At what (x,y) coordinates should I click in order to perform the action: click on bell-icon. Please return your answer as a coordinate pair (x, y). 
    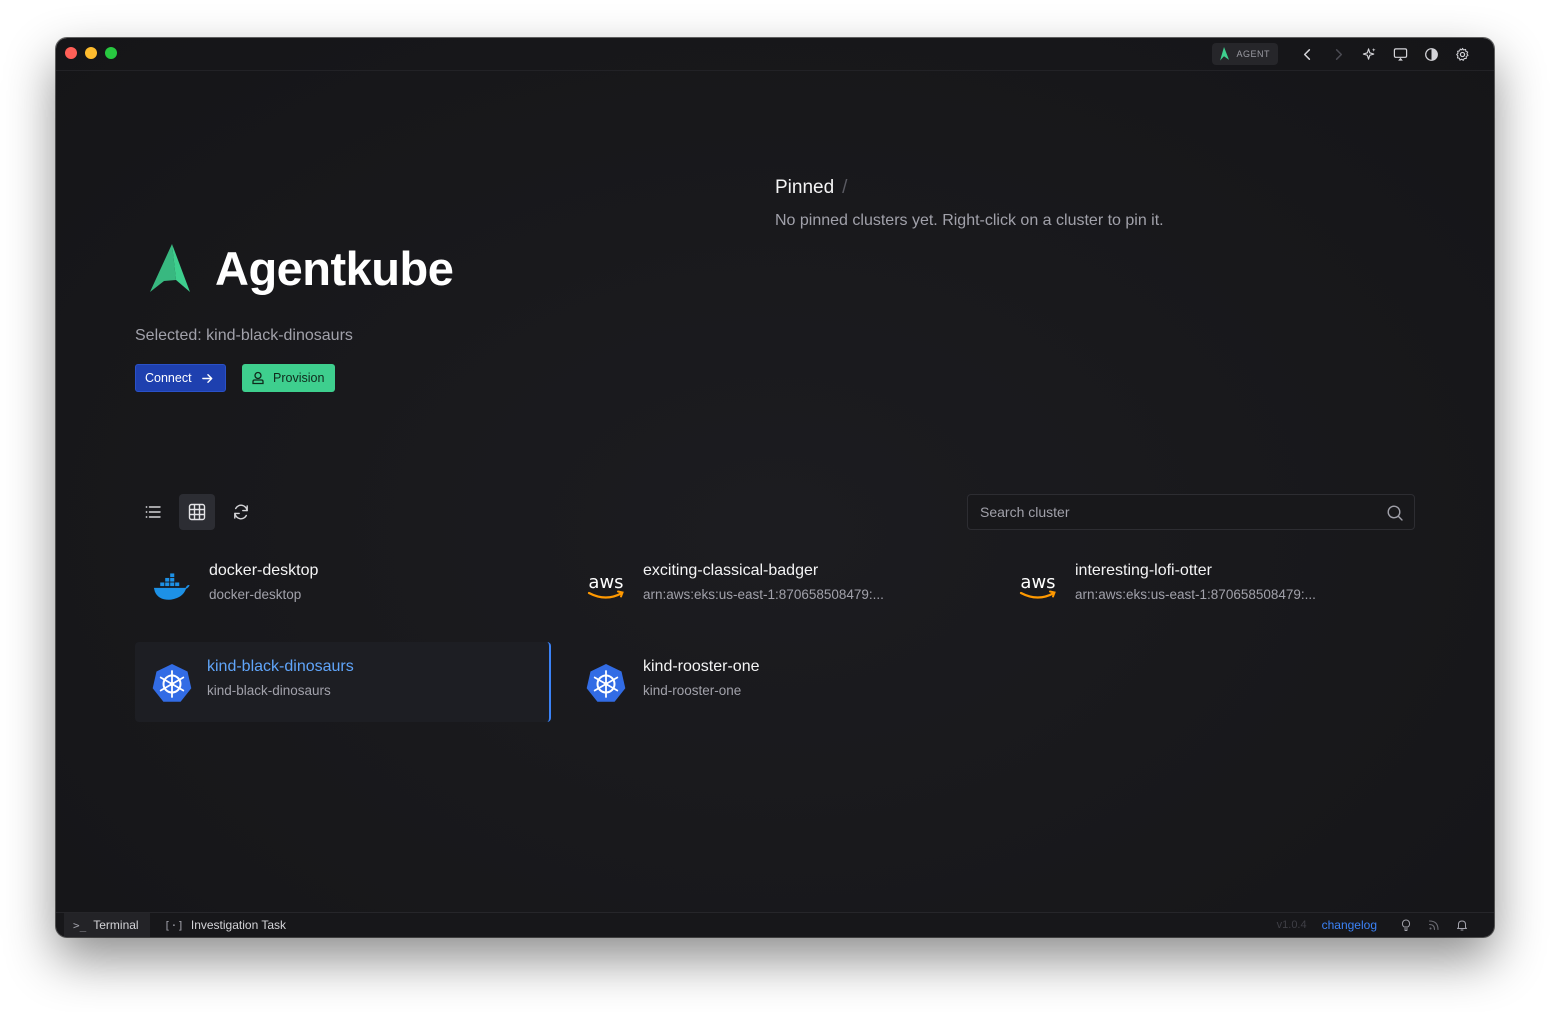
    Looking at the image, I should click on (1462, 925).